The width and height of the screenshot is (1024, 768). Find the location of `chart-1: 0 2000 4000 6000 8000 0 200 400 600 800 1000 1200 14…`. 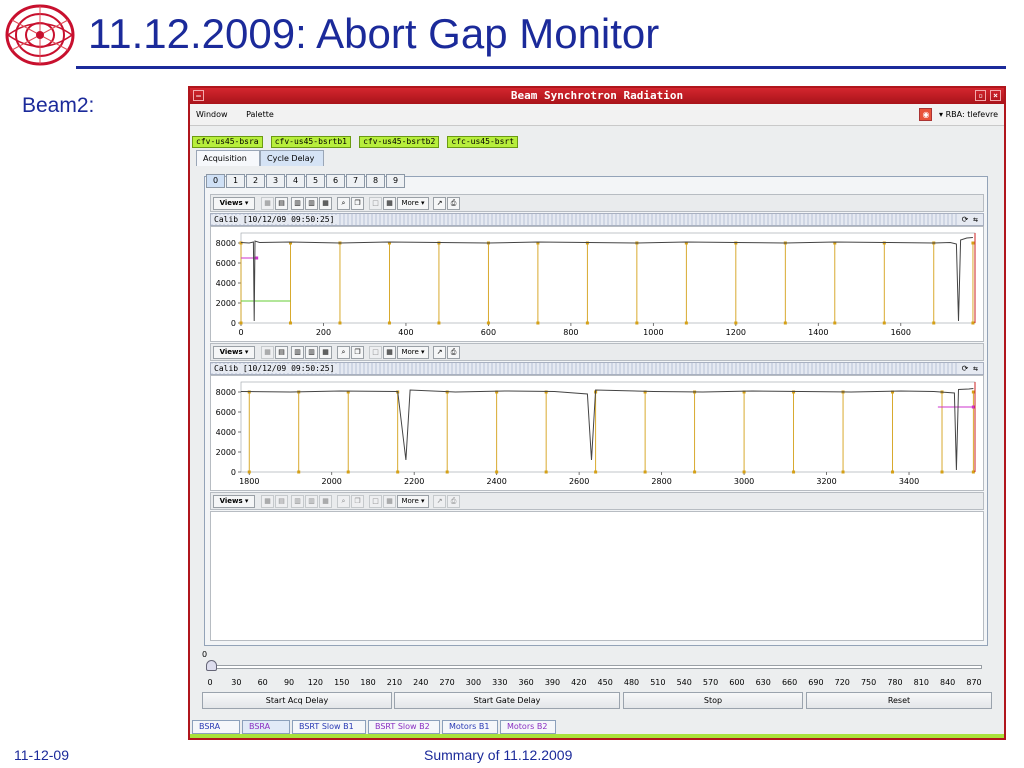

chart-1: 0 2000 4000 6000 8000 0 200 400 600 800 1000 1200 14… is located at coordinates (597, 284).